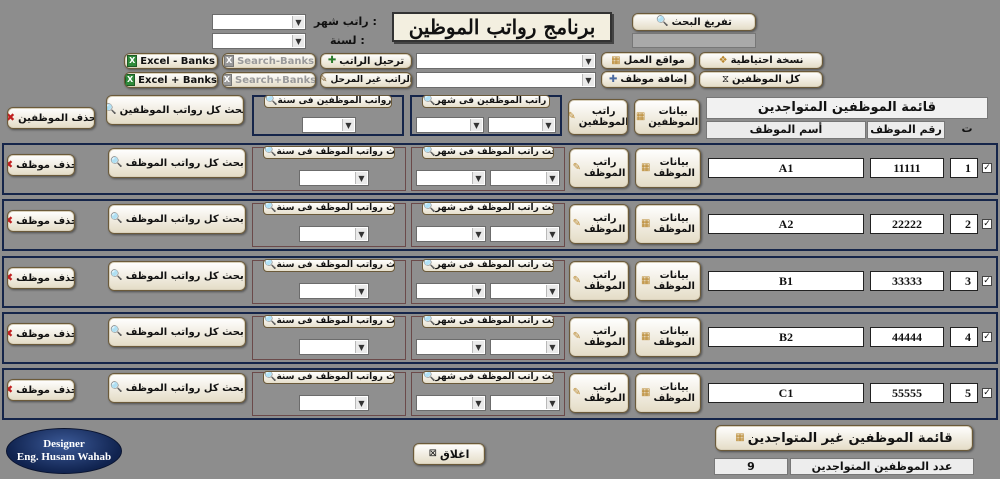 This screenshot has width=1000, height=479. I want to click on search-month-caption: 🔍بحث راتب الموظفين فى شهر, so click(486, 101).